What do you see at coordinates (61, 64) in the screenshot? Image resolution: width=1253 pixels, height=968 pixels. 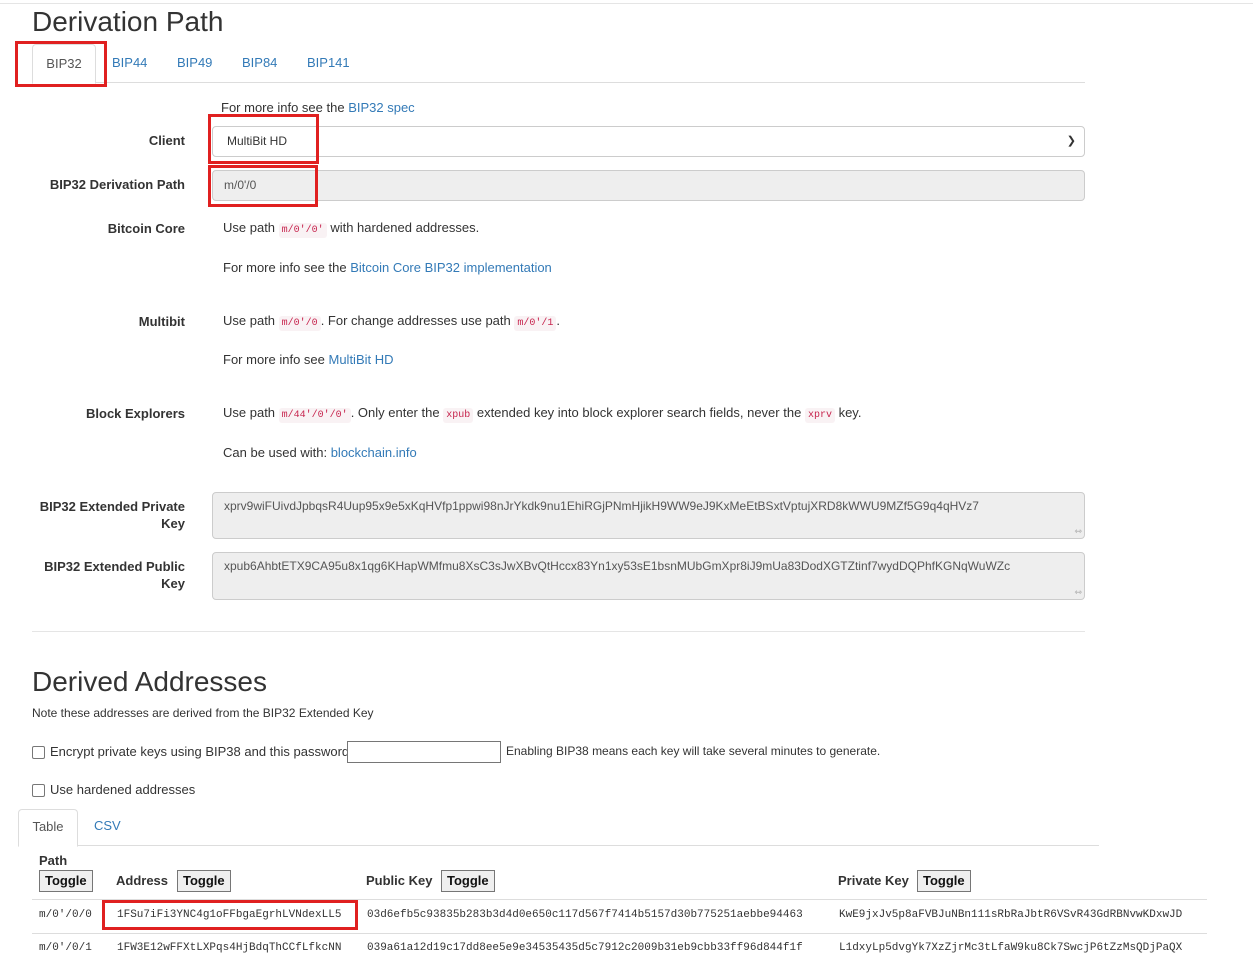 I see `highlight-bip32-tab` at bounding box center [61, 64].